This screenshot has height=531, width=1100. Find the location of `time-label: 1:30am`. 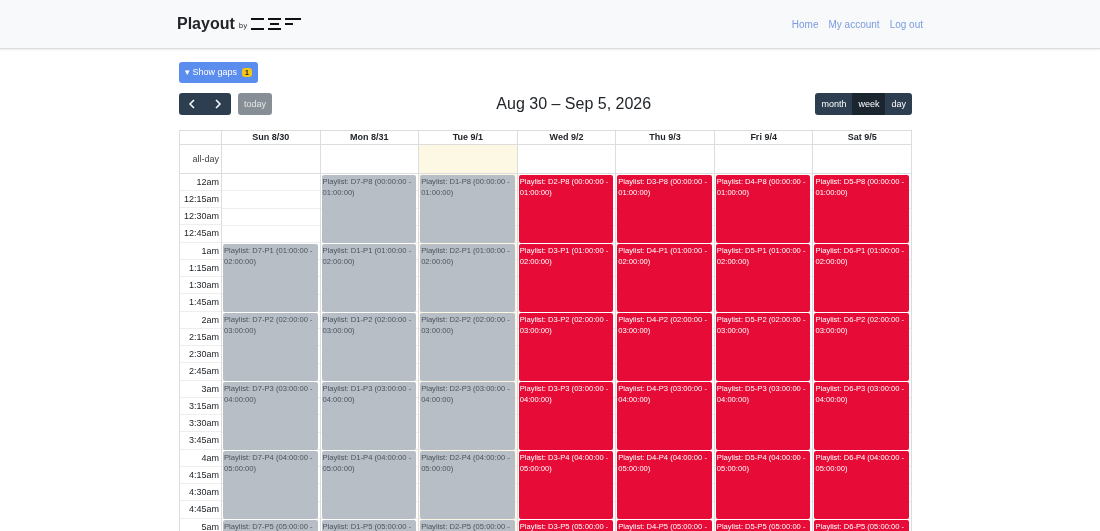

time-label: 1:30am is located at coordinates (200, 286).